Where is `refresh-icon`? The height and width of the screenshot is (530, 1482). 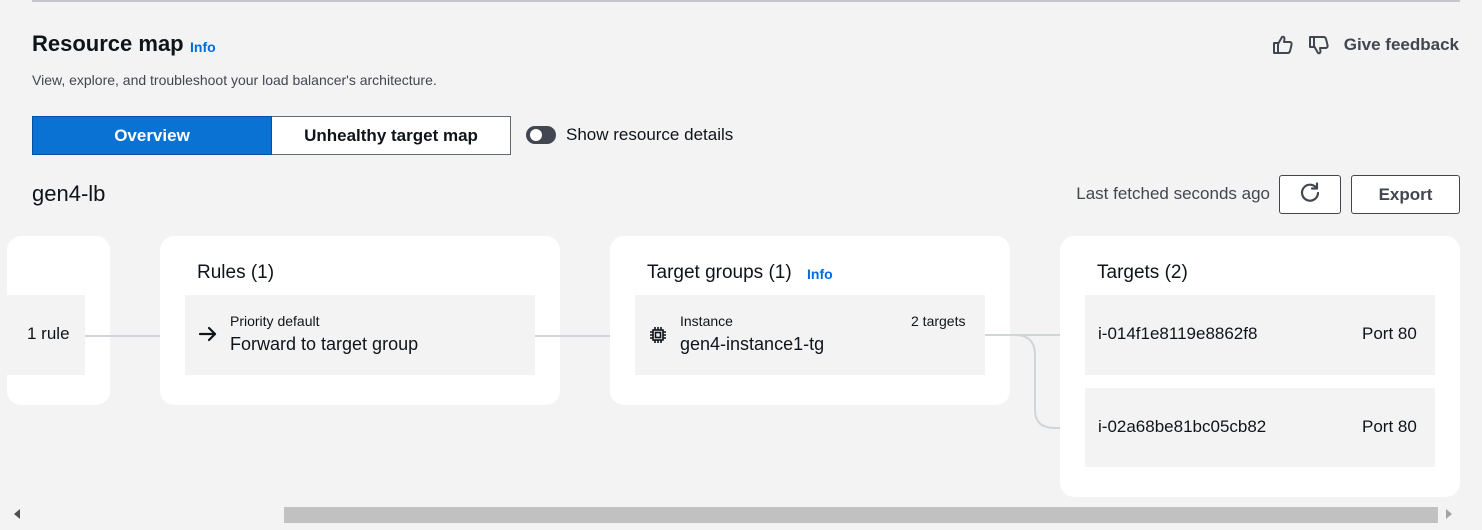 refresh-icon is located at coordinates (1310, 194).